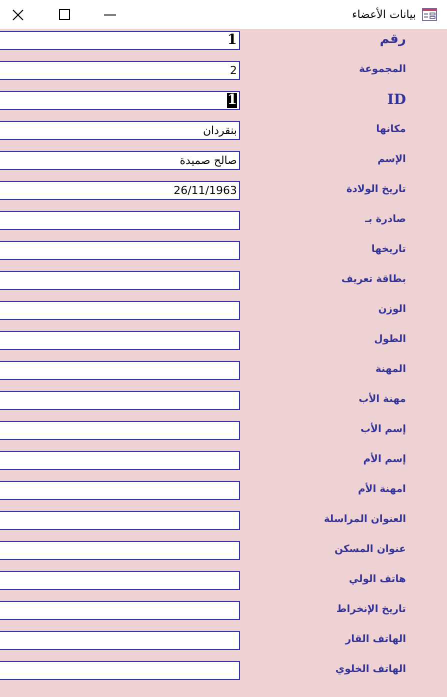 The width and height of the screenshot is (447, 697). Describe the element at coordinates (373, 280) in the screenshot. I see `field-label: بطاقة تعريف` at that location.